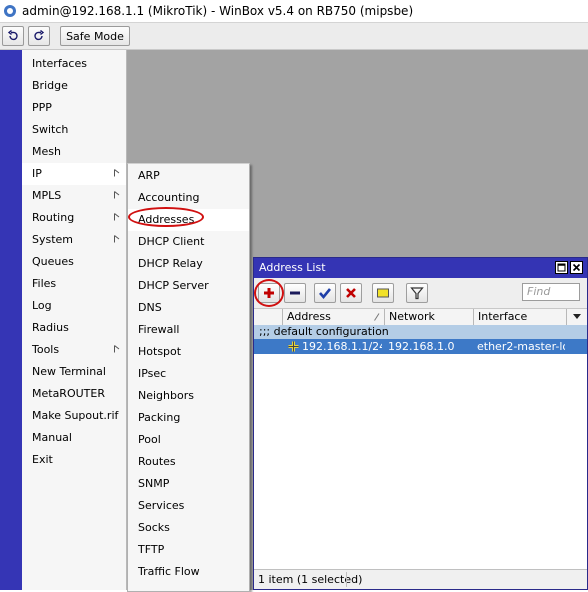 This screenshot has width=588, height=592. I want to click on disable-button, so click(351, 293).